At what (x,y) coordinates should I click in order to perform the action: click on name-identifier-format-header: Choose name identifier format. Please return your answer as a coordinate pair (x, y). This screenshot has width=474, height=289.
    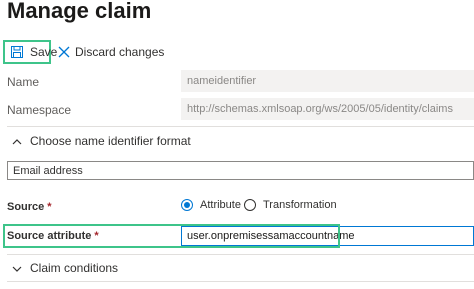
    Looking at the image, I should click on (110, 141).